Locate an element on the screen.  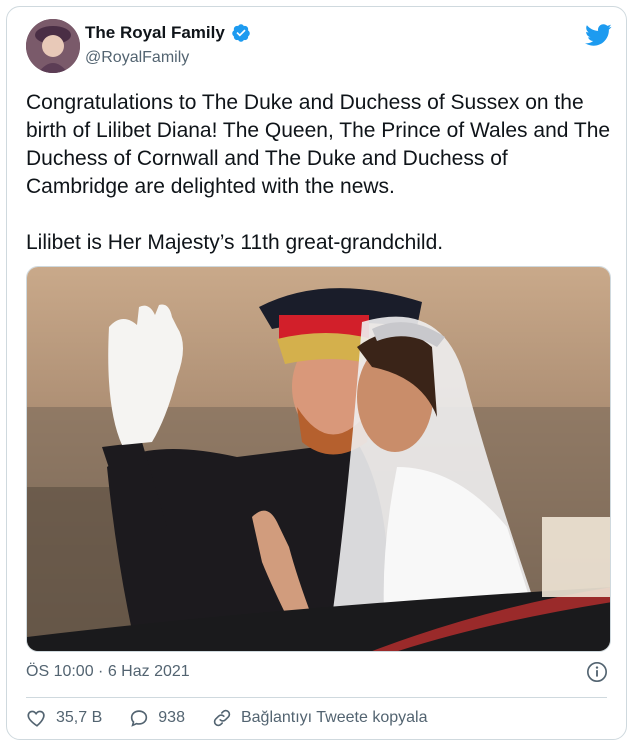
divider is located at coordinates (316, 697).